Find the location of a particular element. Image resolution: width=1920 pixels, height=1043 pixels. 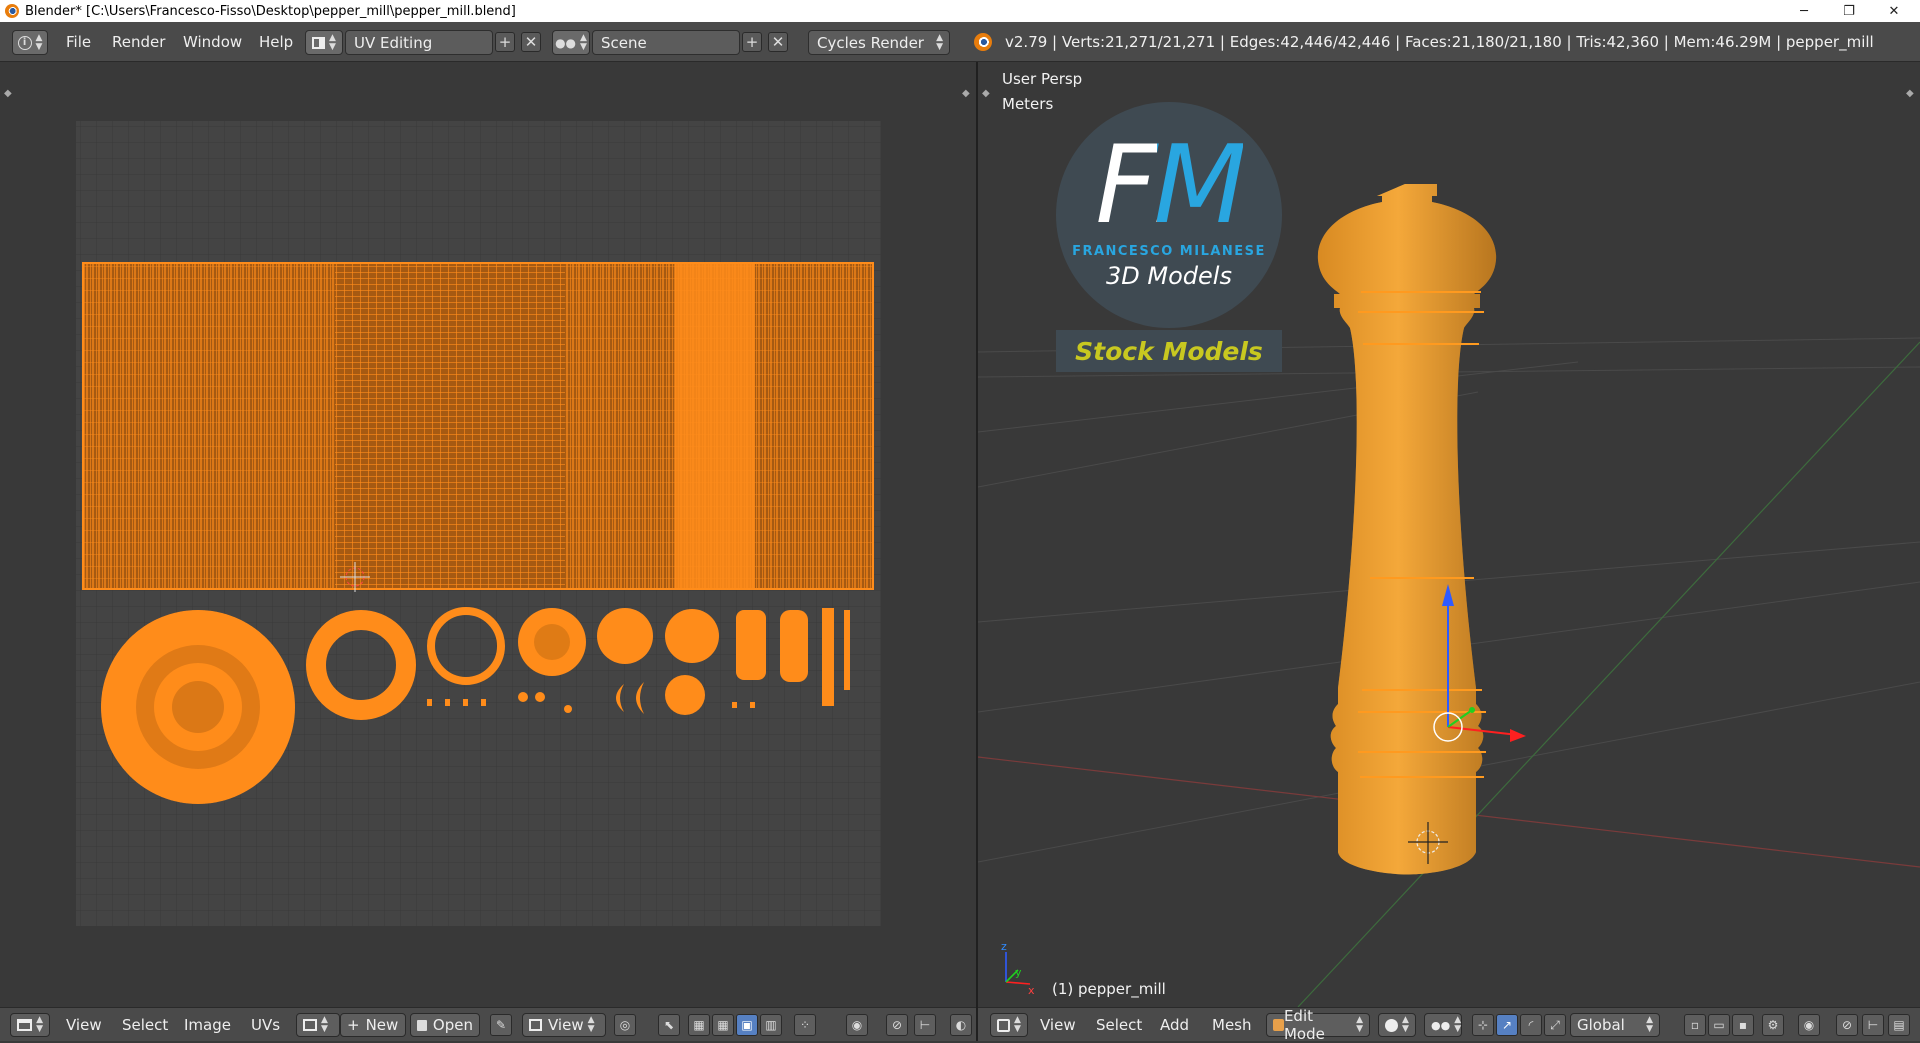

blender-logo-icon is located at coordinates (983, 42).